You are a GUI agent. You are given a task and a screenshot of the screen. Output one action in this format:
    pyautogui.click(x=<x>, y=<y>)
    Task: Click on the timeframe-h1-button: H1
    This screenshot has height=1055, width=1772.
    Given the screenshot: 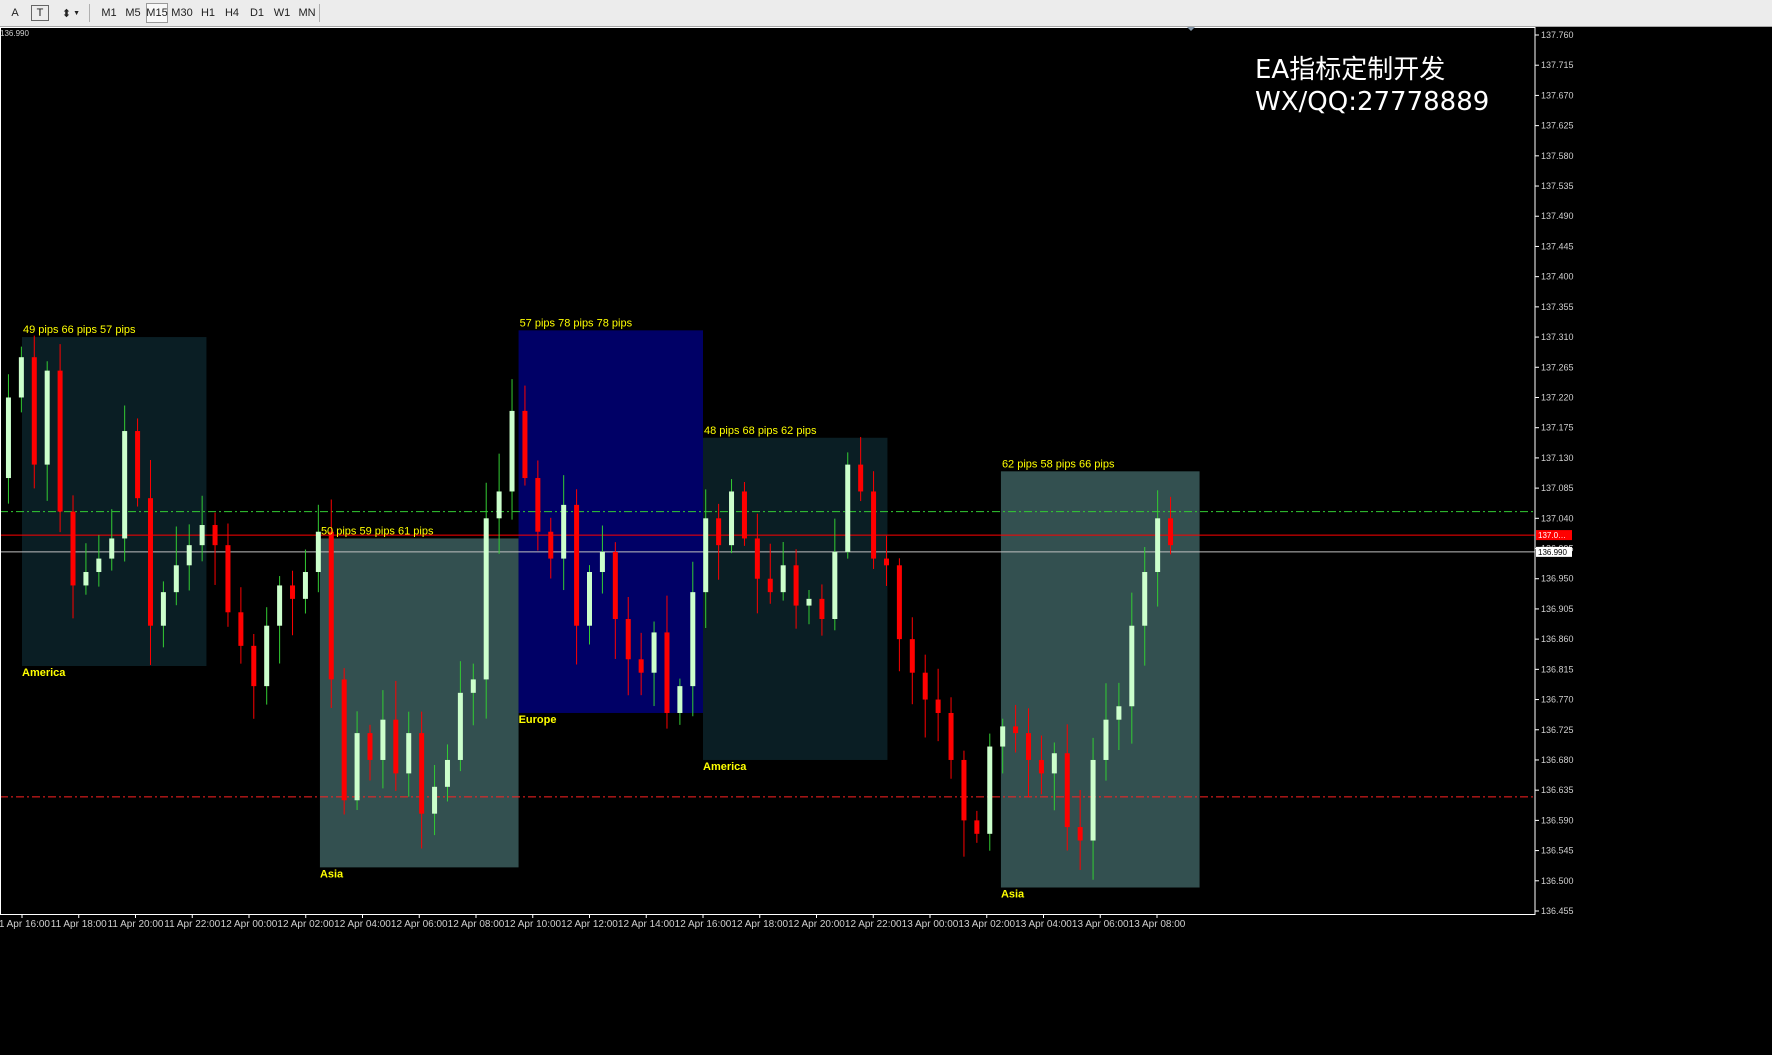 What is the action you would take?
    pyautogui.click(x=208, y=13)
    